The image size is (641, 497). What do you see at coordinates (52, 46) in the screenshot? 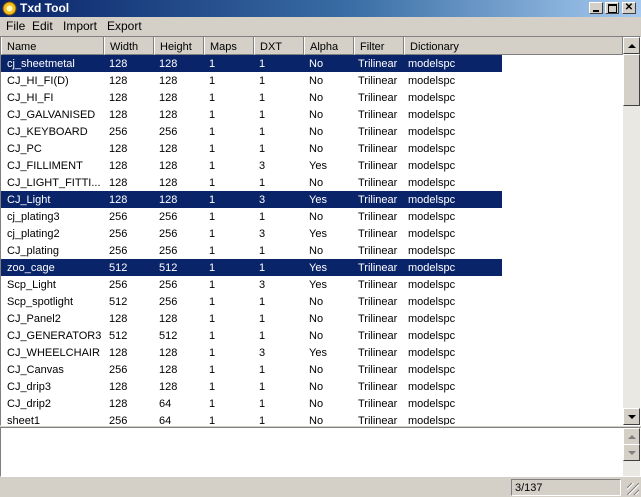
I see `column-name: Name` at bounding box center [52, 46].